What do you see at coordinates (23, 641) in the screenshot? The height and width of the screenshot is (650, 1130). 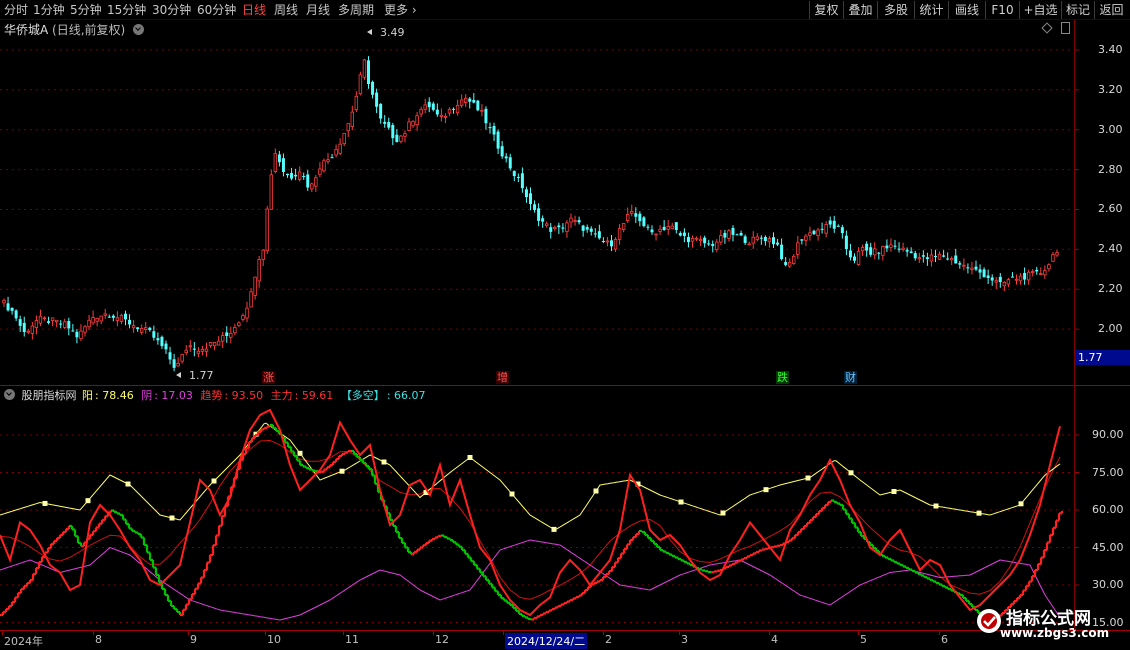 I see `date-label: 2024年` at bounding box center [23, 641].